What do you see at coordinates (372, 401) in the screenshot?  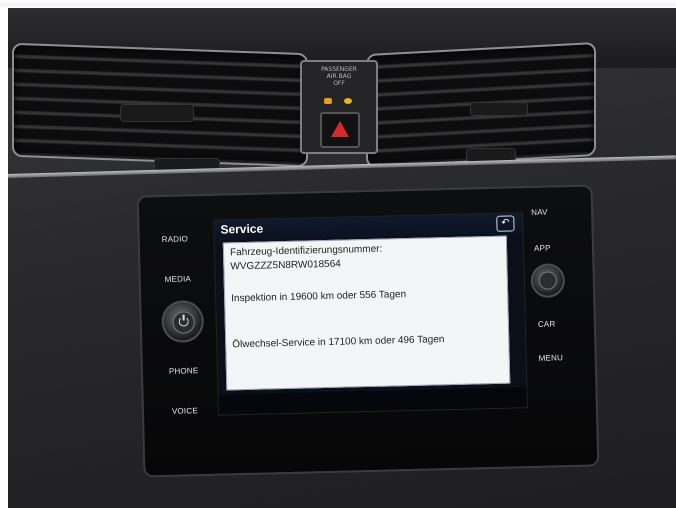 I see `screen-footer` at bounding box center [372, 401].